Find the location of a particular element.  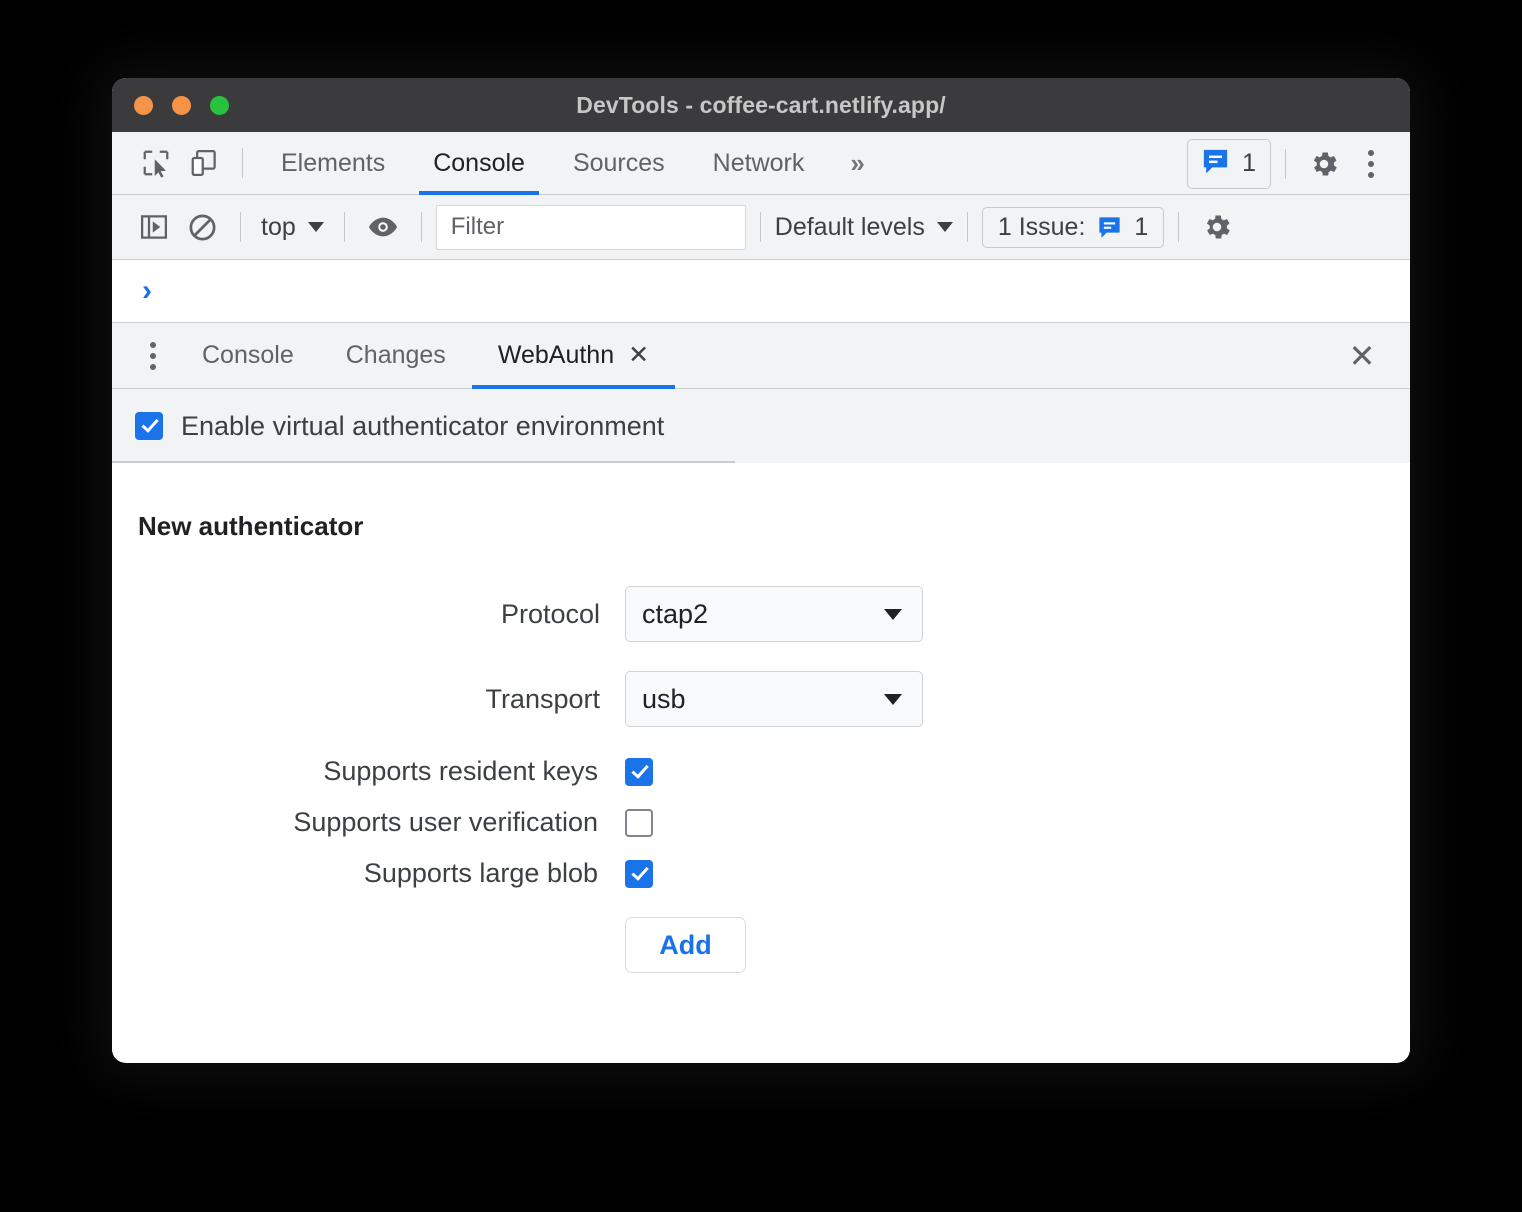

log-levels-selector: Default levels is located at coordinates (864, 227).